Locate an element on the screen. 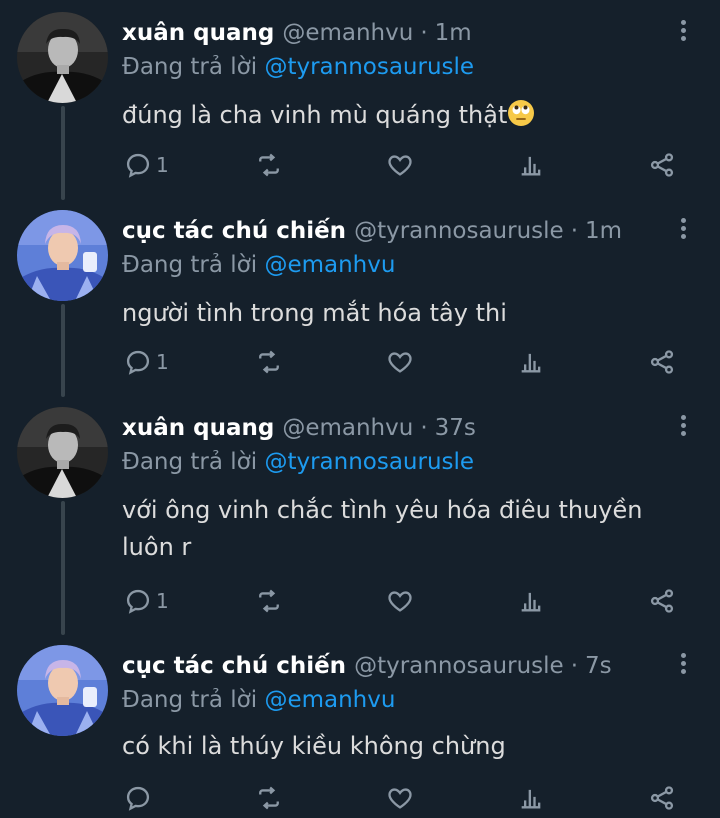 The width and height of the screenshot is (720, 818). tweet-text: đúng là cha vinh mù quáng thật is located at coordinates (412, 115).